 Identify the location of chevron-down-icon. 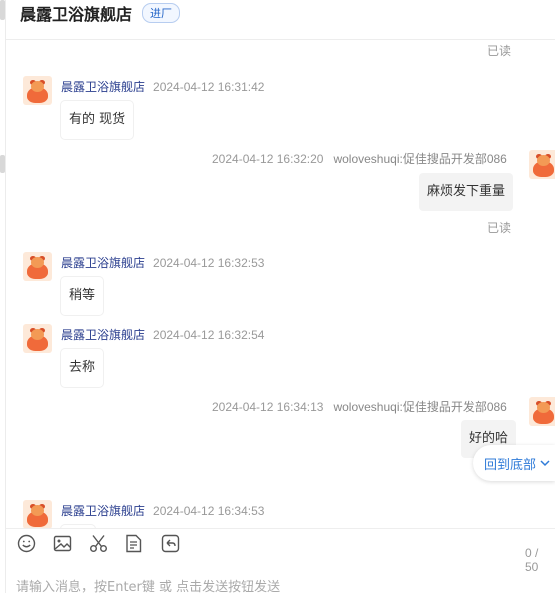
(545, 463).